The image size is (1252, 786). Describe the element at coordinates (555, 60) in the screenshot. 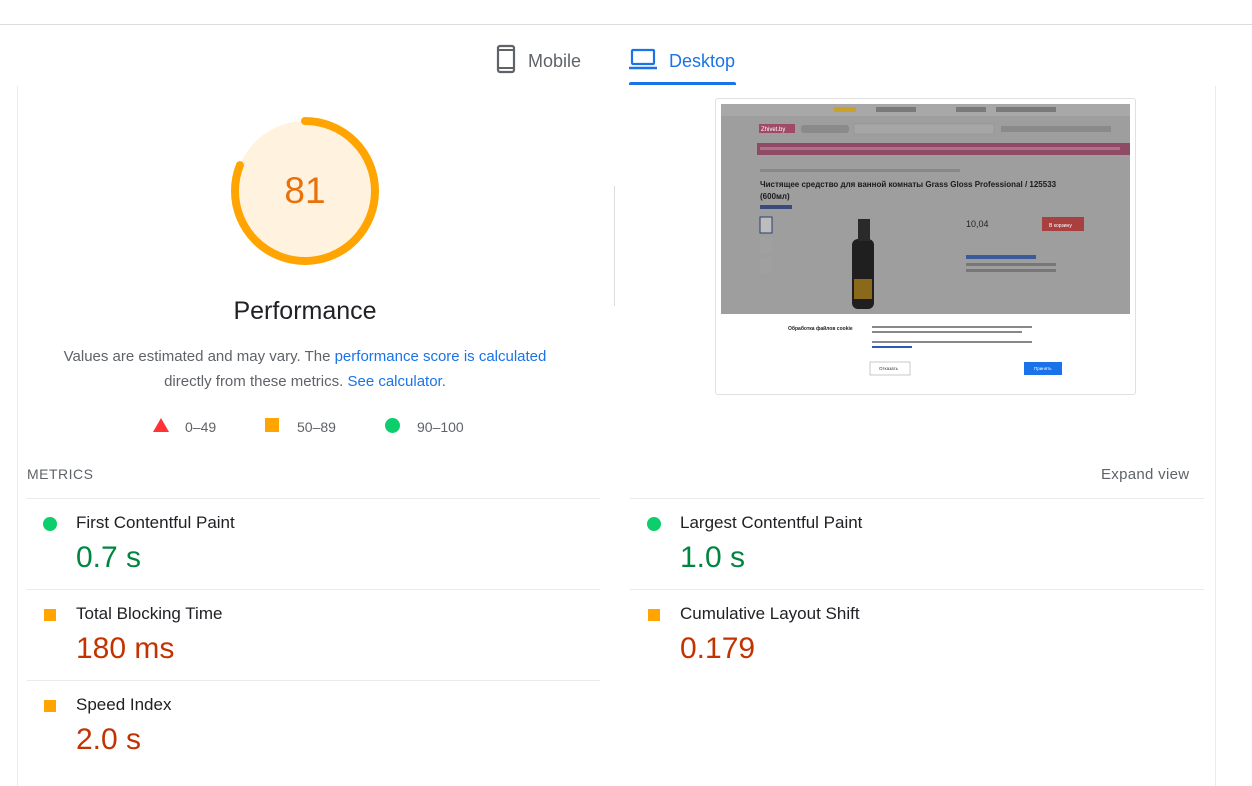

I see `tab-mobile-label: Mobile` at that location.